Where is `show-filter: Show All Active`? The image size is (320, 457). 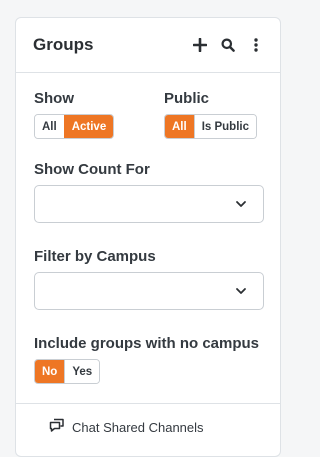 show-filter: Show All Active is located at coordinates (99, 114).